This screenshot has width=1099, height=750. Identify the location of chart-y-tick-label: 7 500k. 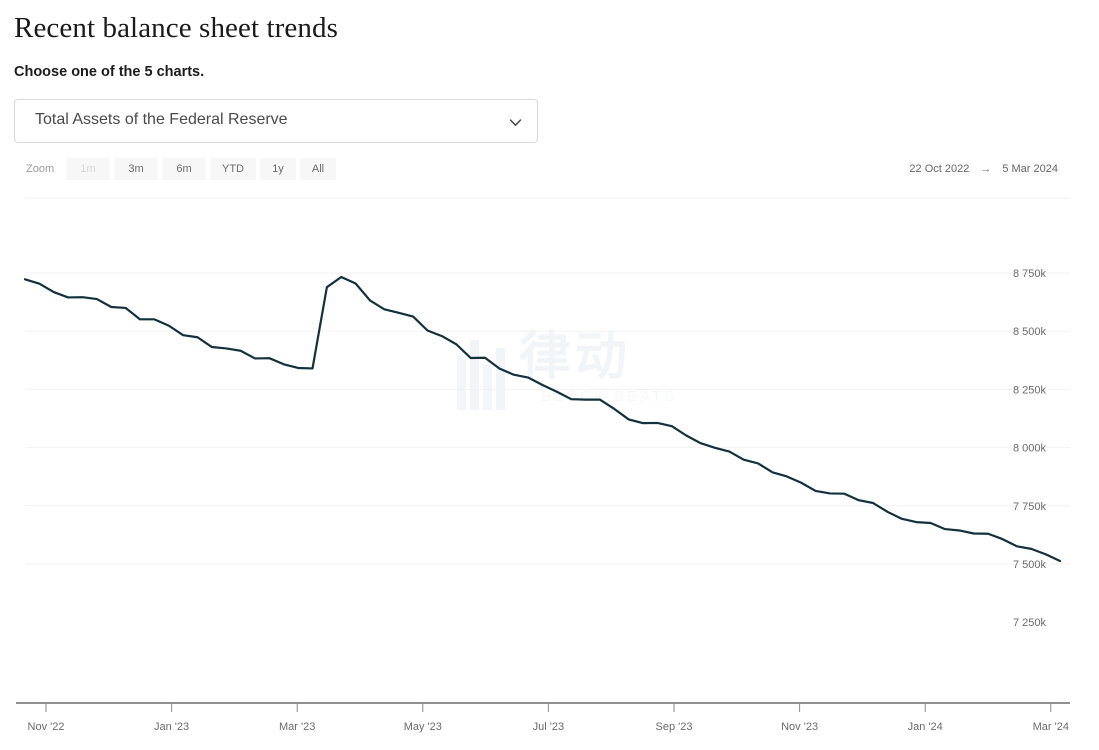
(1030, 565).